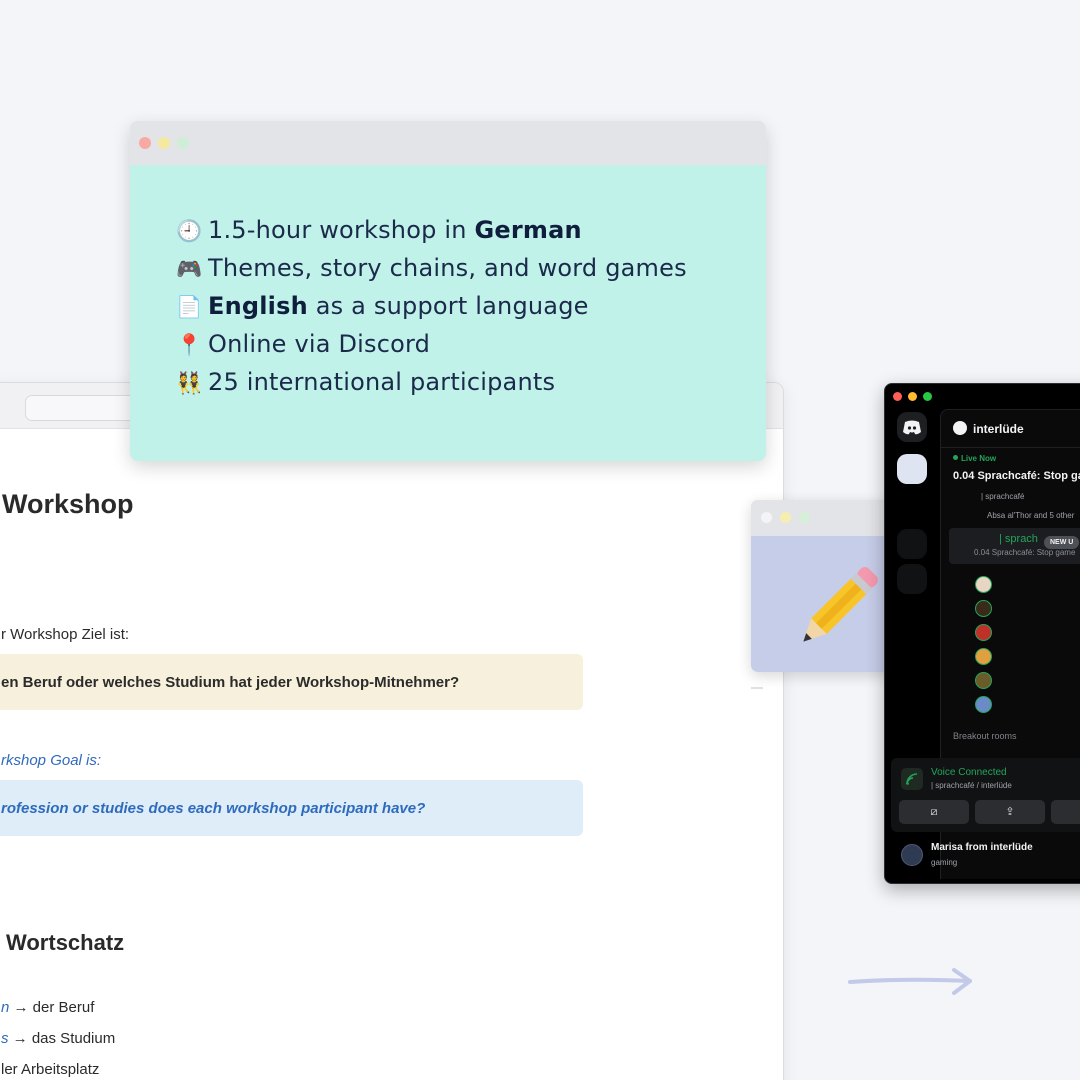  What do you see at coordinates (447, 268) in the screenshot?
I see `info-text: Themes, story chains, and word games` at bounding box center [447, 268].